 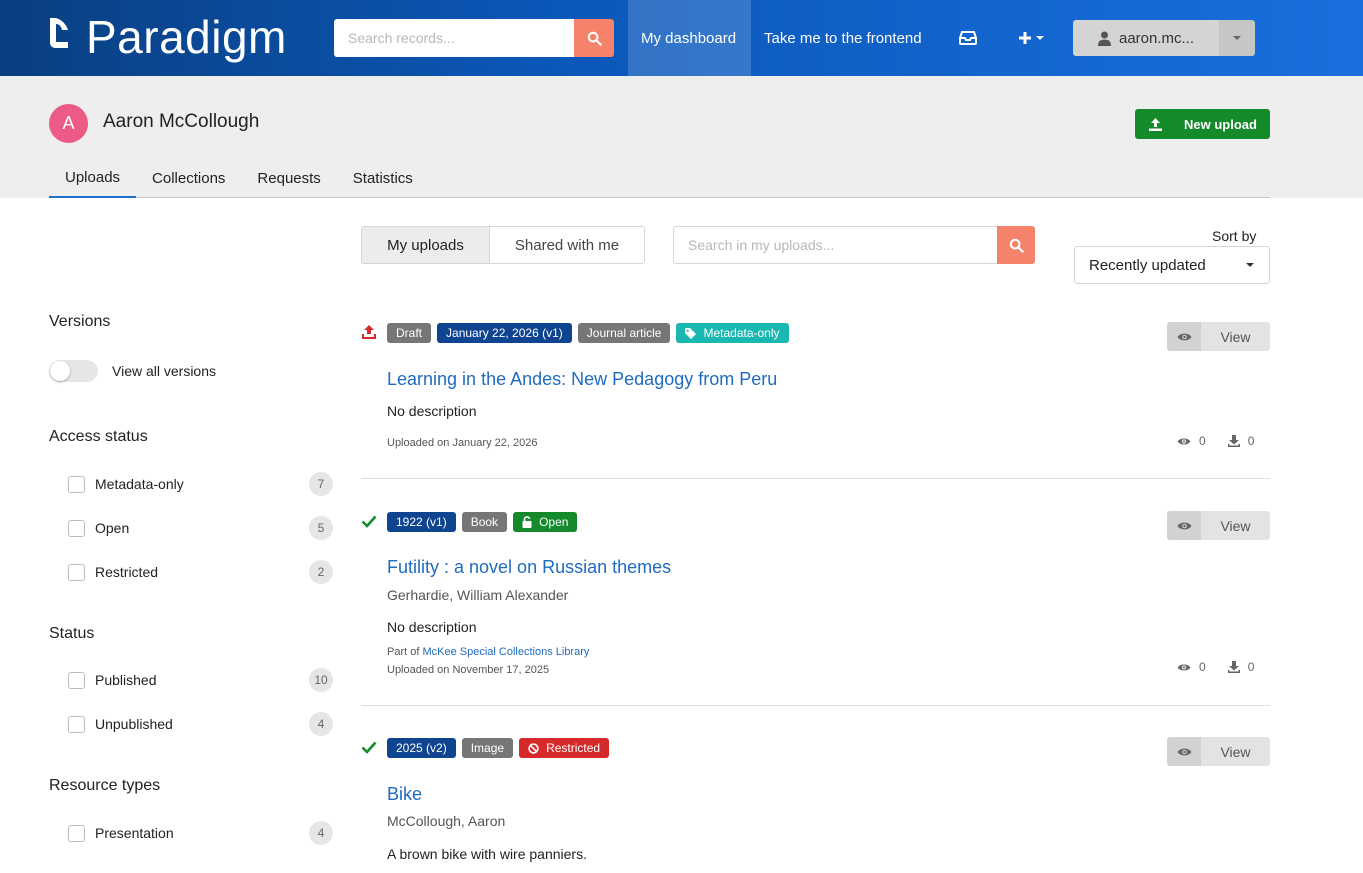 What do you see at coordinates (134, 724) in the screenshot?
I see `facet-label: Unpublished` at bounding box center [134, 724].